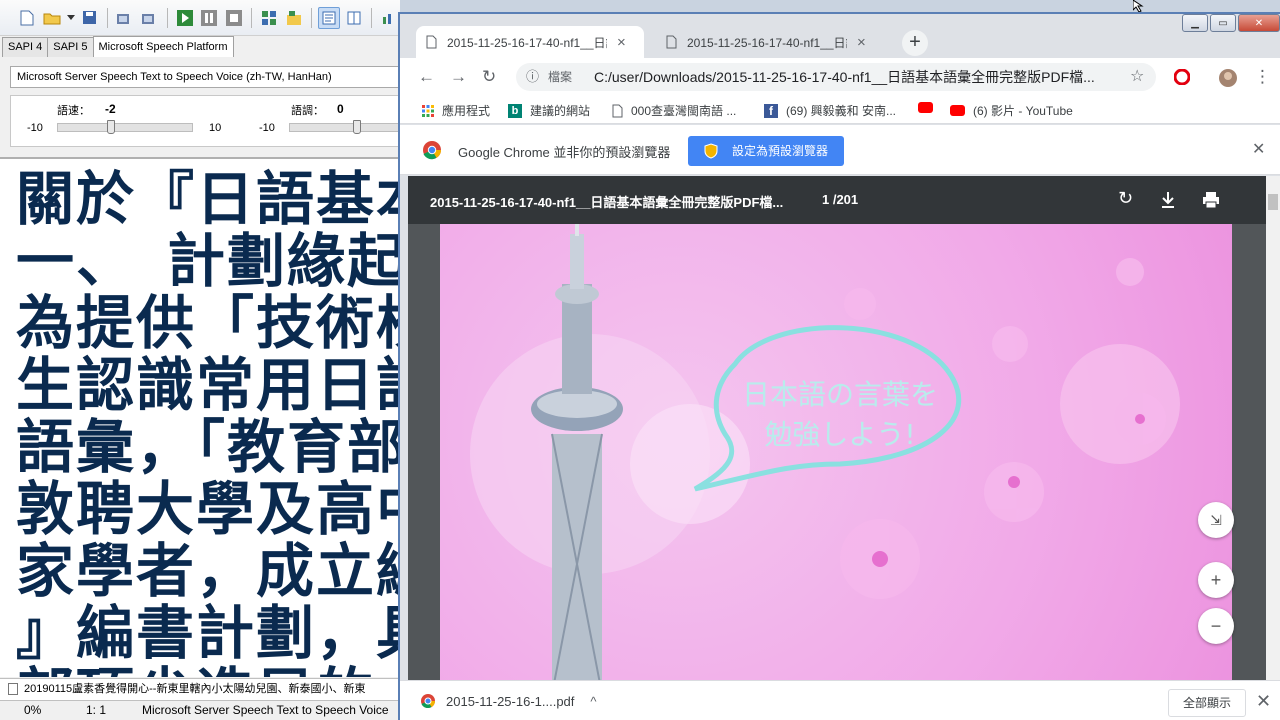 This screenshot has height=720, width=1280. What do you see at coordinates (780, 151) in the screenshot?
I see `set-default-label: 設定為預設瀏覽器` at bounding box center [780, 151].